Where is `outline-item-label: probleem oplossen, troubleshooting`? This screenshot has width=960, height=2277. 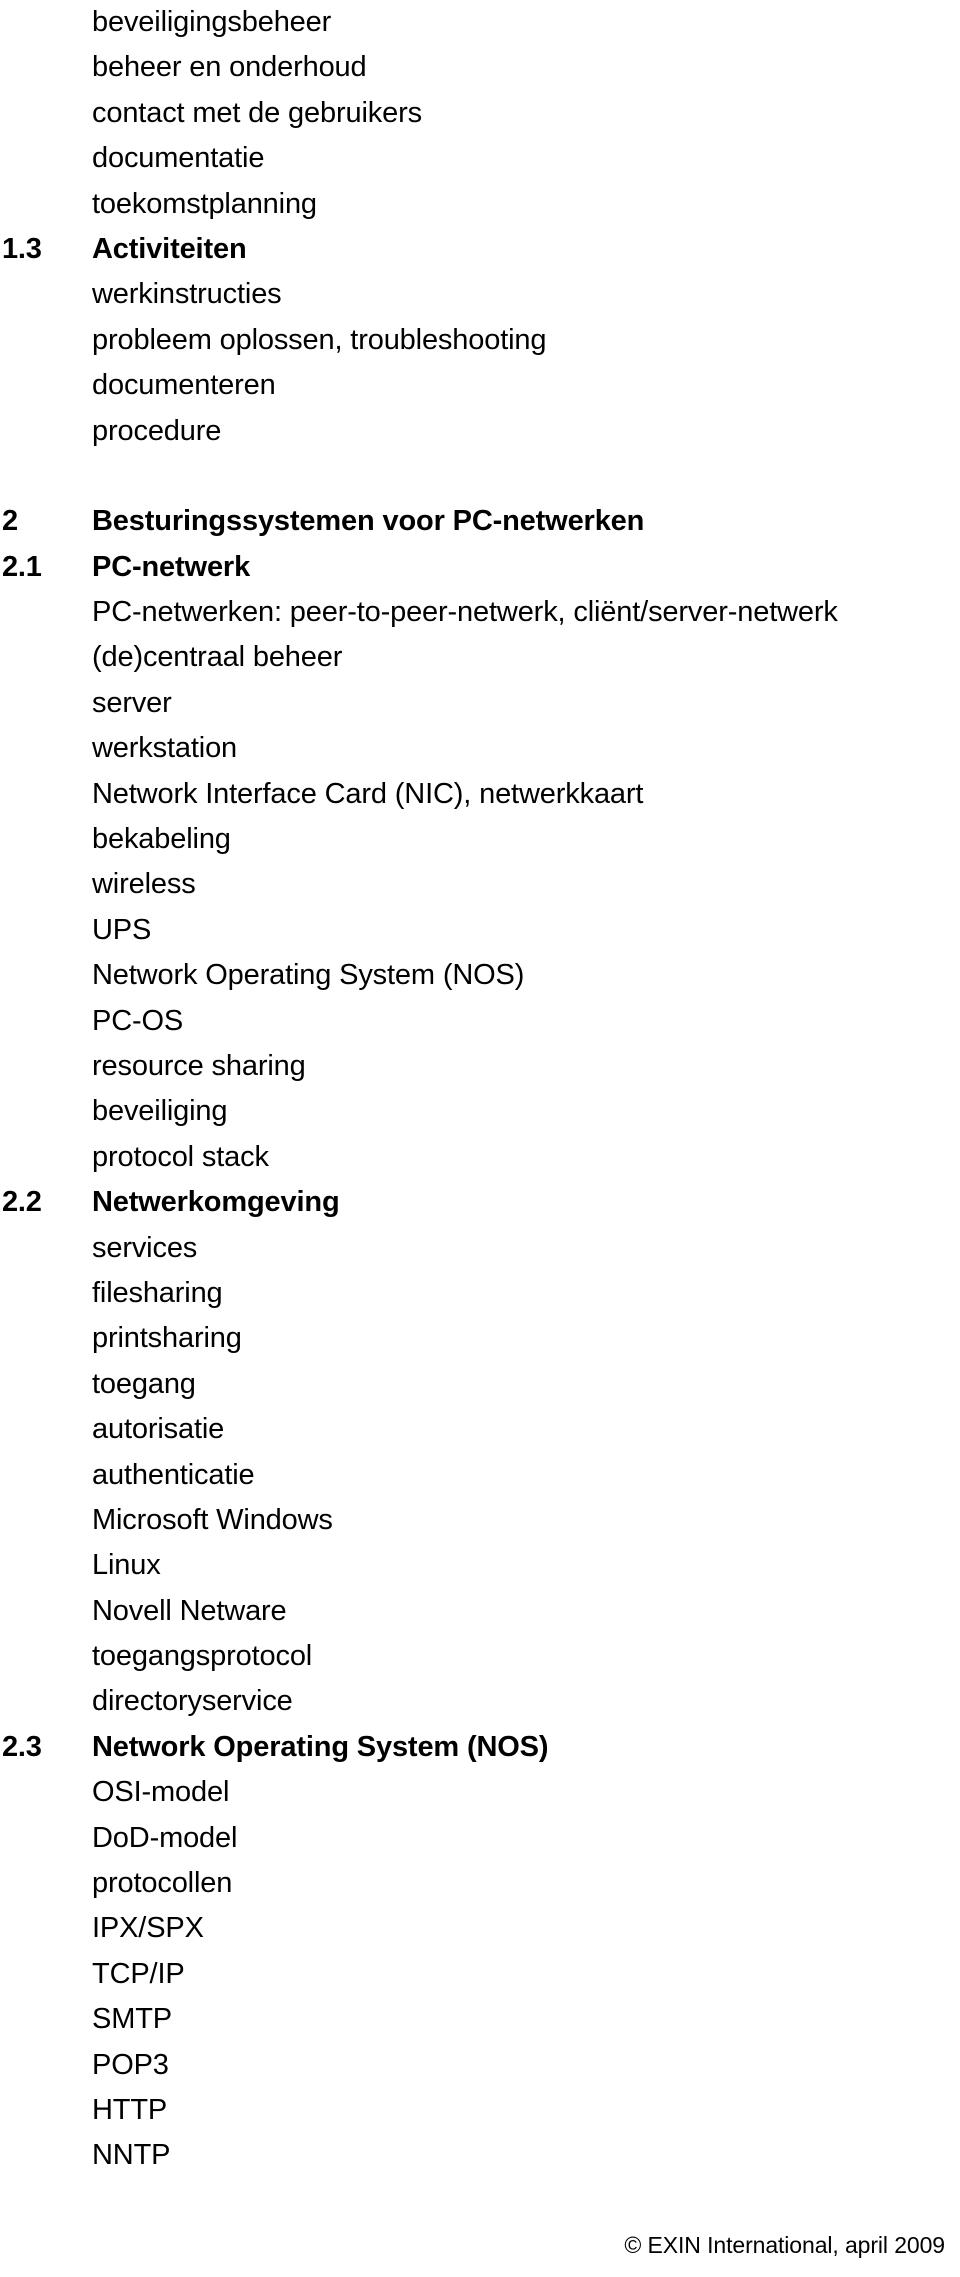
outline-item-label: probleem oplossen, troubleshooting is located at coordinates (319, 339).